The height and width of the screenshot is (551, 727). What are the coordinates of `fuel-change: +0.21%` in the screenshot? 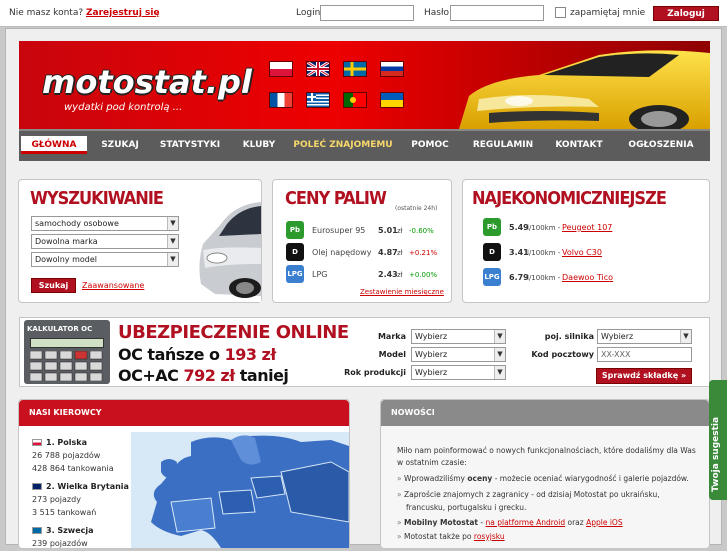 It's located at (423, 253).